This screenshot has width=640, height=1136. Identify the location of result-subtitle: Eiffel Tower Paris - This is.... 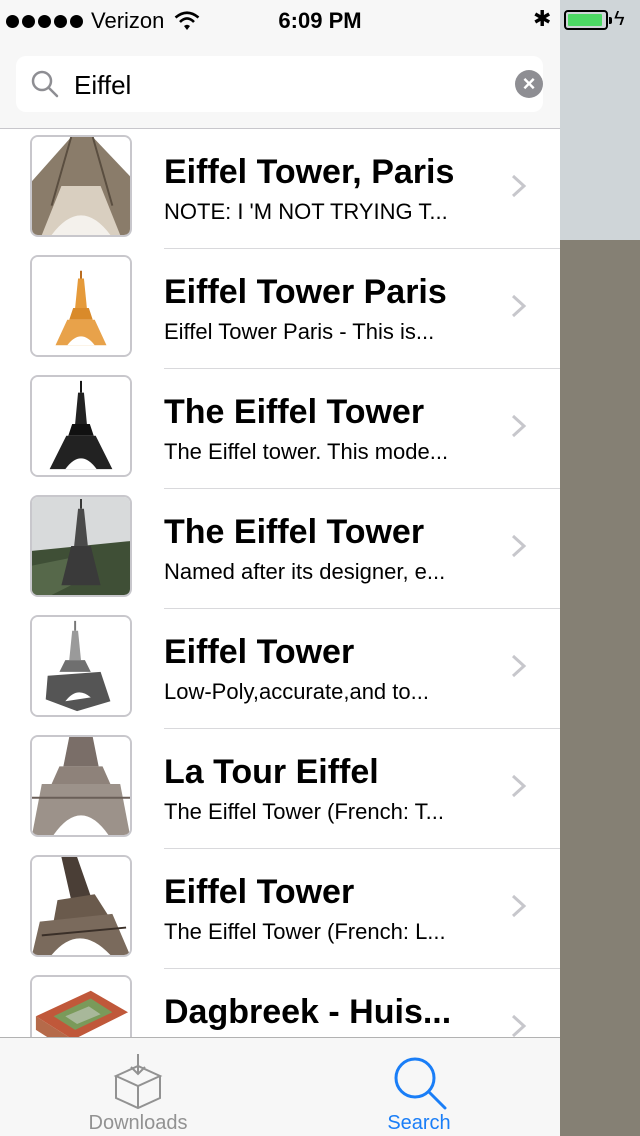
(299, 331).